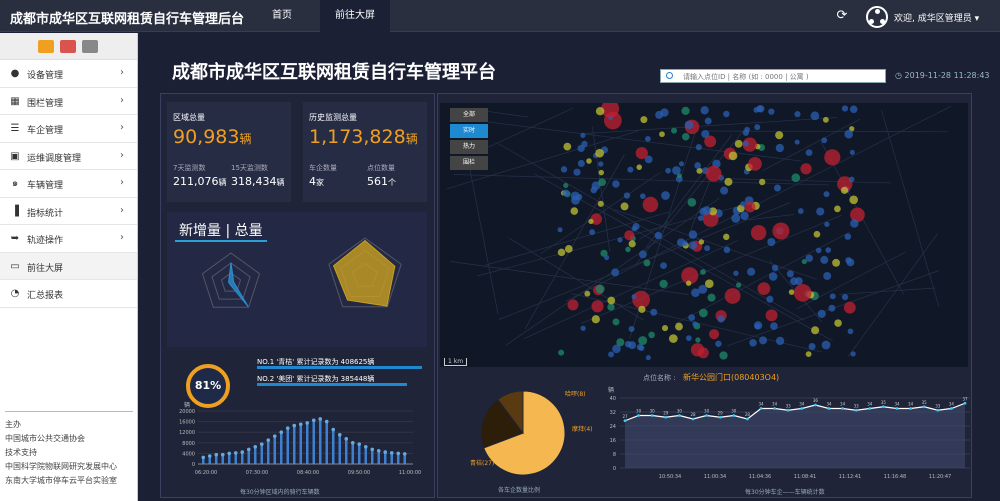 This screenshot has height=501, width=1000. I want to click on point-name: 新华公园门口(080403O4), so click(731, 377).